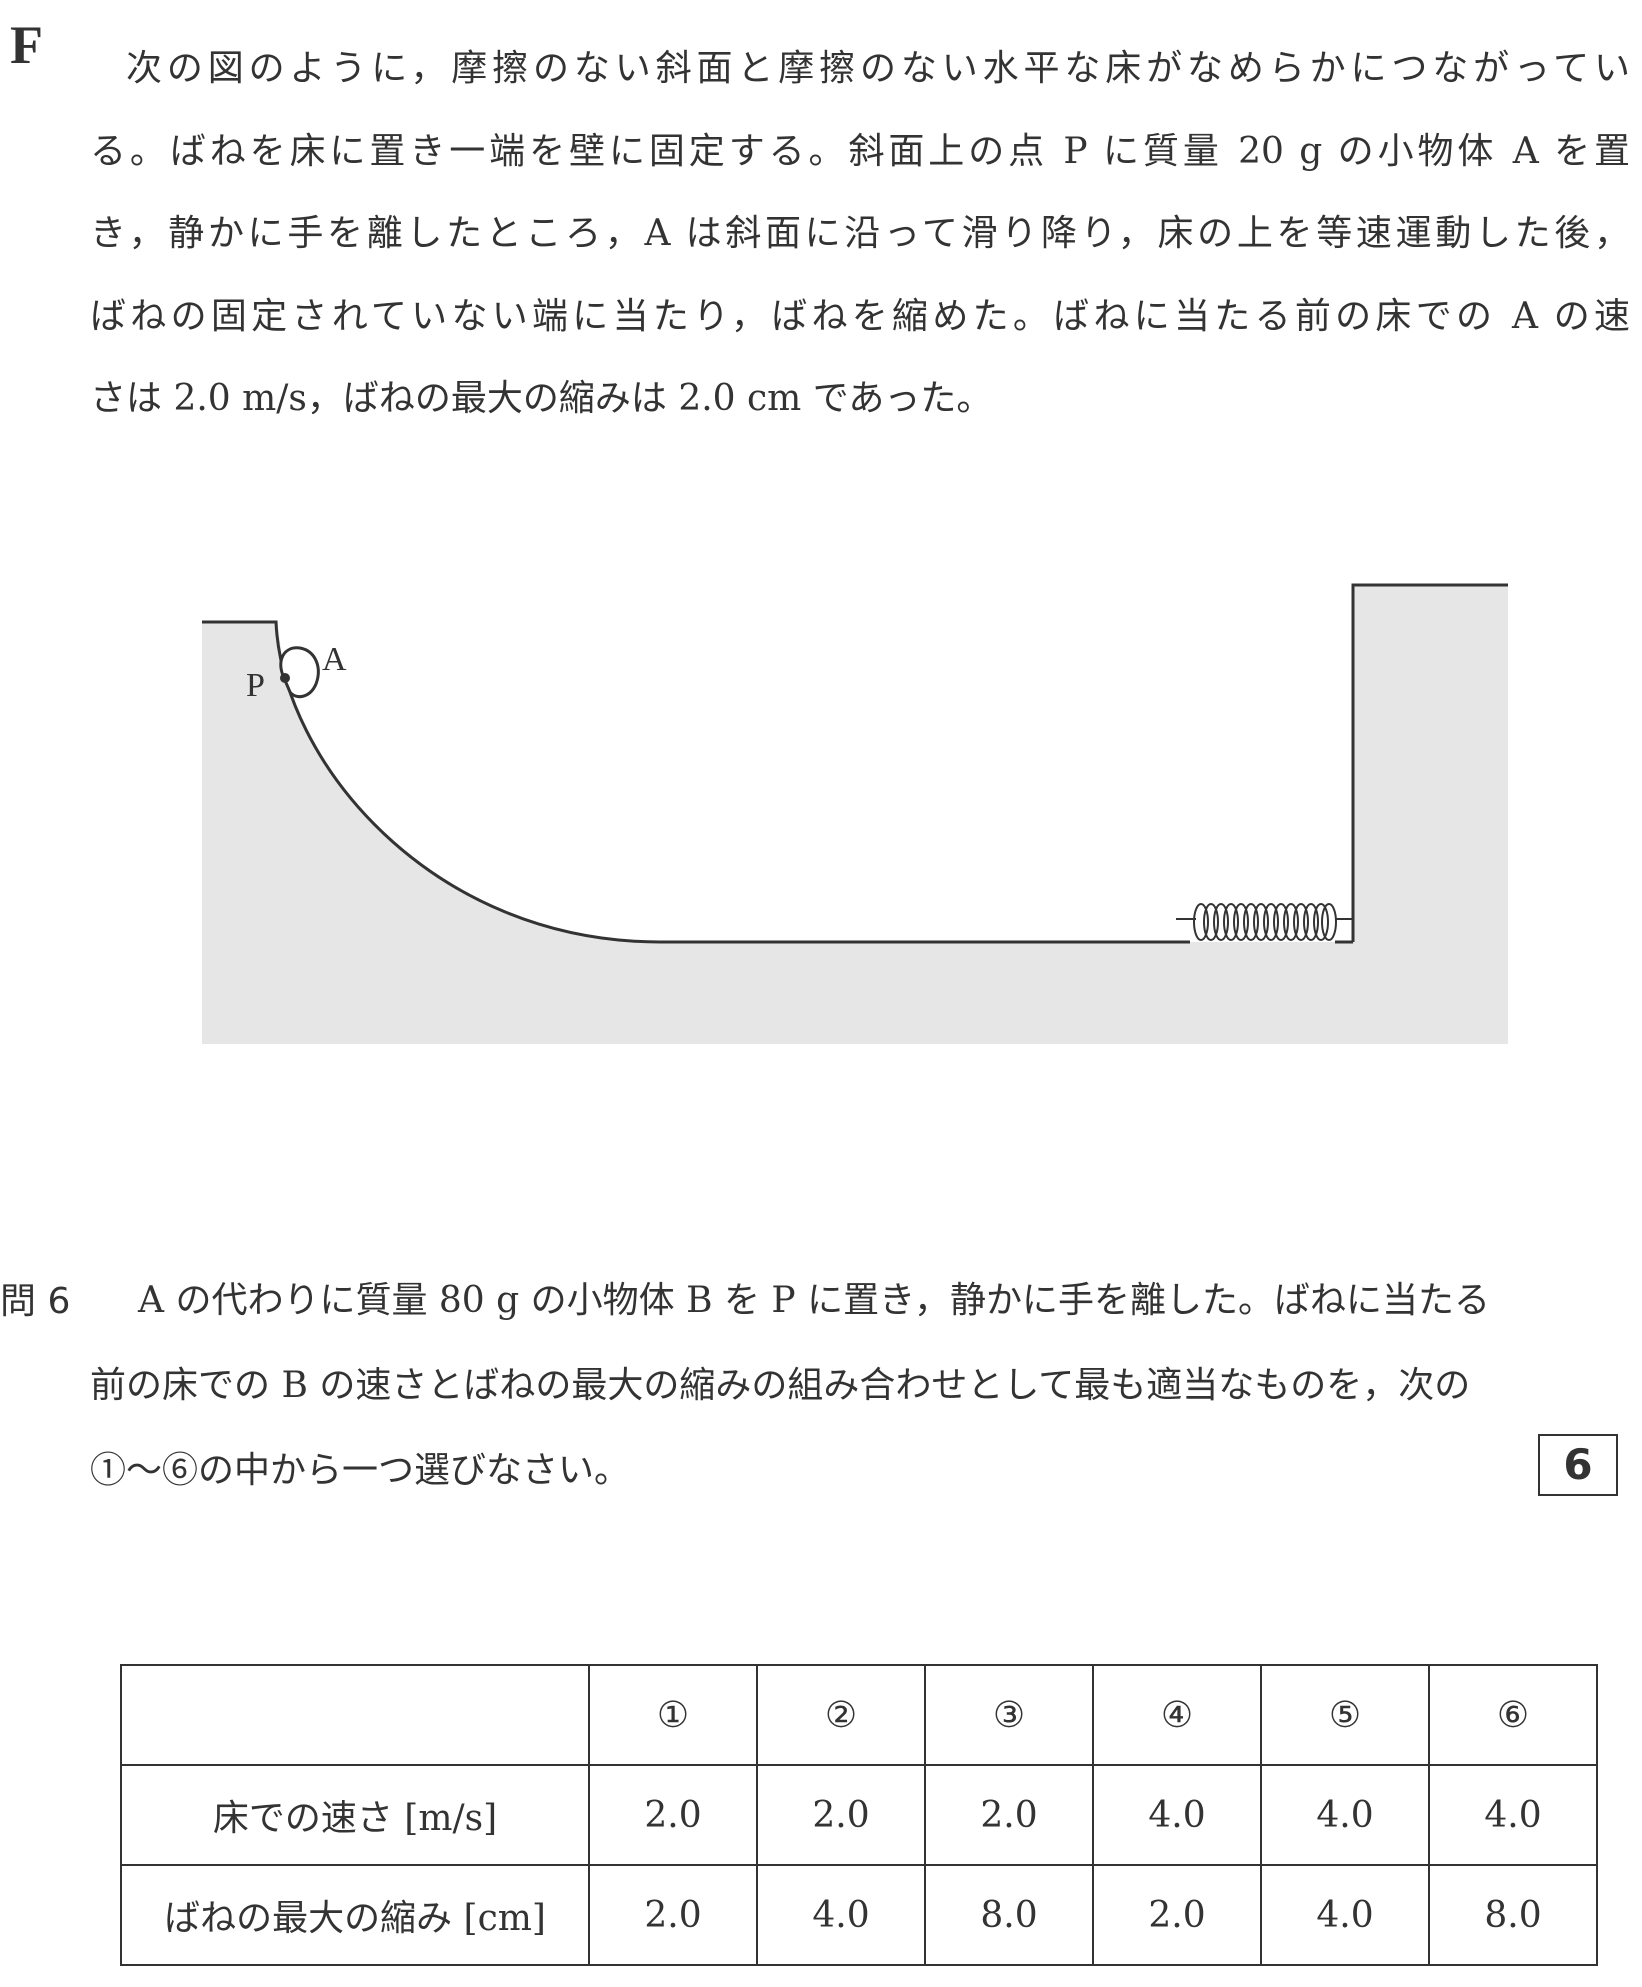 This screenshot has height=1987, width=1642. I want to click on label-a: A, so click(334, 659).